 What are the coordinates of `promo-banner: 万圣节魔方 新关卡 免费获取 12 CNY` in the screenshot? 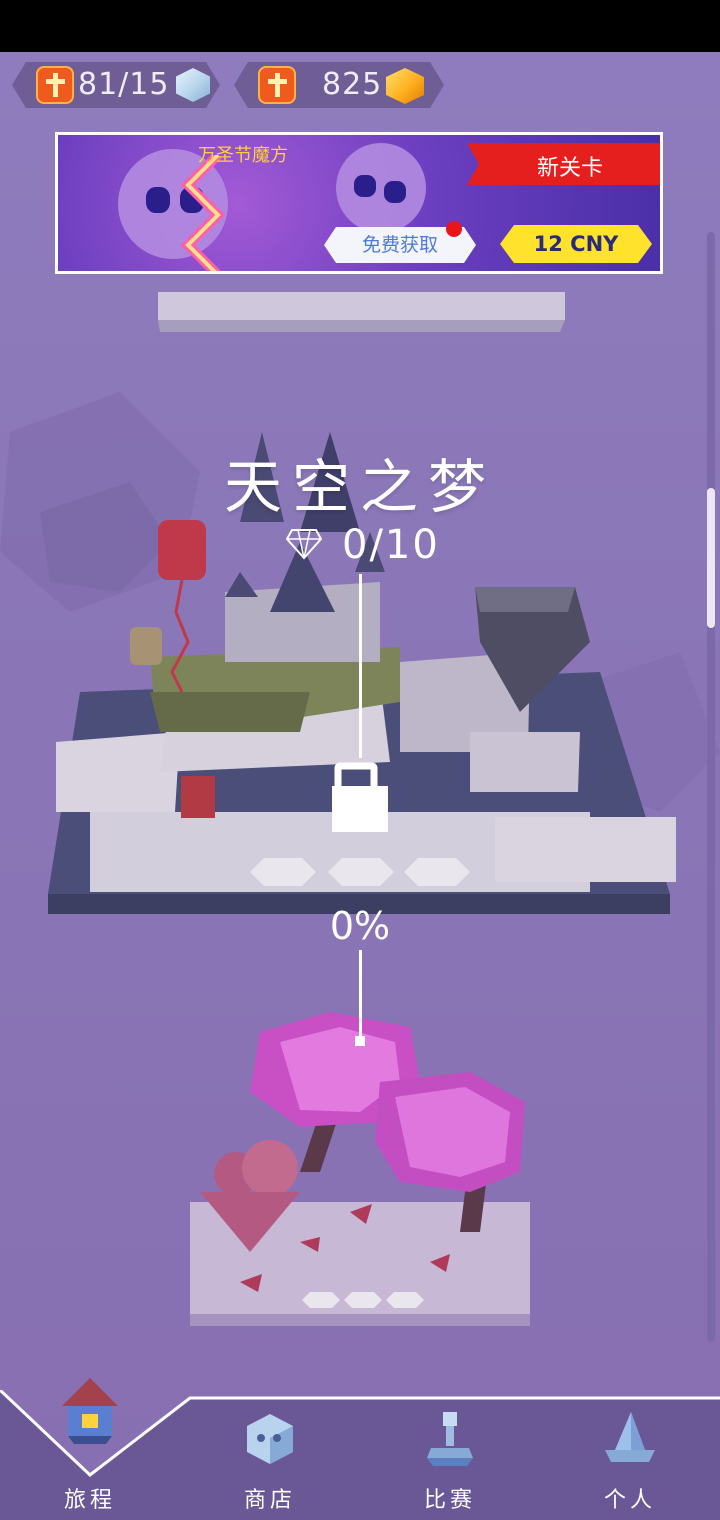 It's located at (359, 203).